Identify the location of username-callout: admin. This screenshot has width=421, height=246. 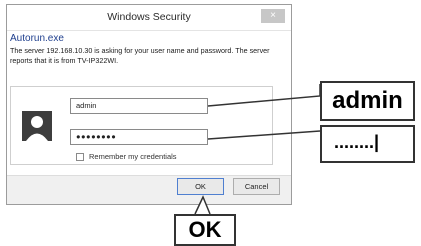
(367, 101).